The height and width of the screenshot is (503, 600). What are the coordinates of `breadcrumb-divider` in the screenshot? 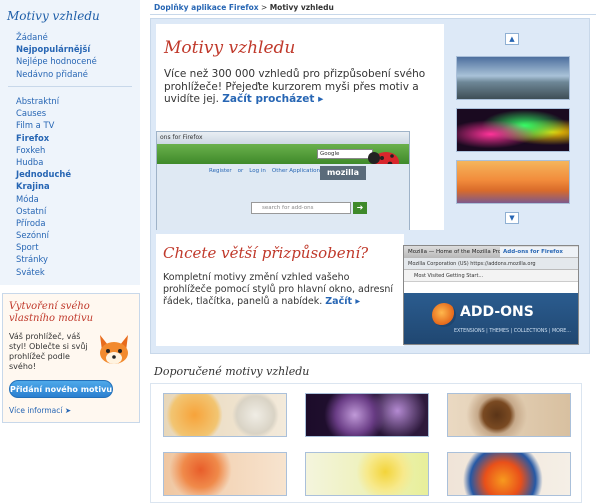 It's located at (373, 14).